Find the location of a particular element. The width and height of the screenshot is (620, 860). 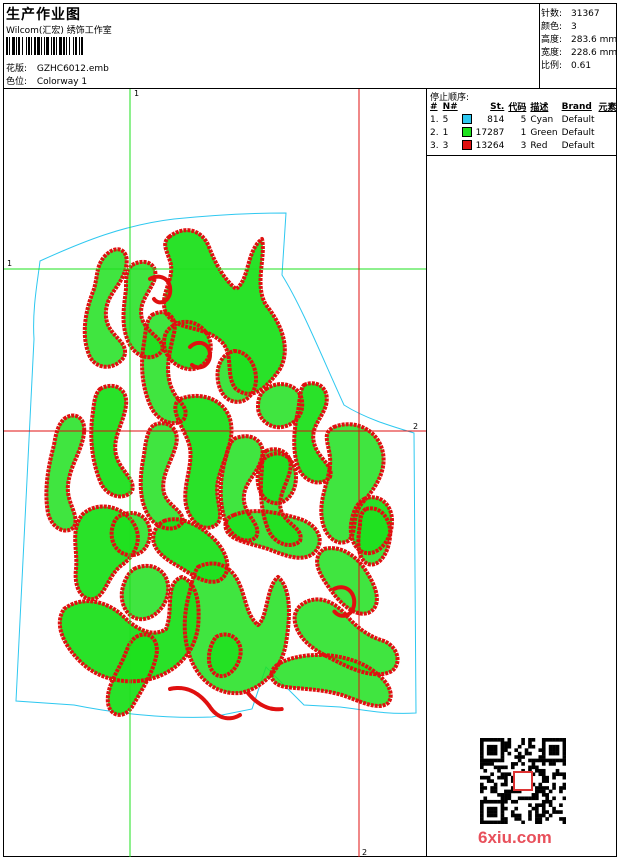

stat-stitches: 针数: 31367 is located at coordinates (570, 12).